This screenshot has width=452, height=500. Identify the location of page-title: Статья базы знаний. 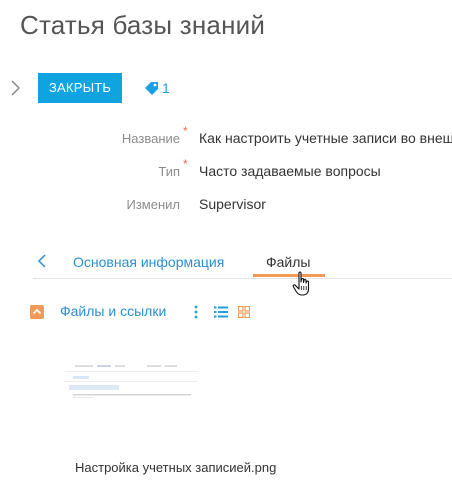
(143, 25).